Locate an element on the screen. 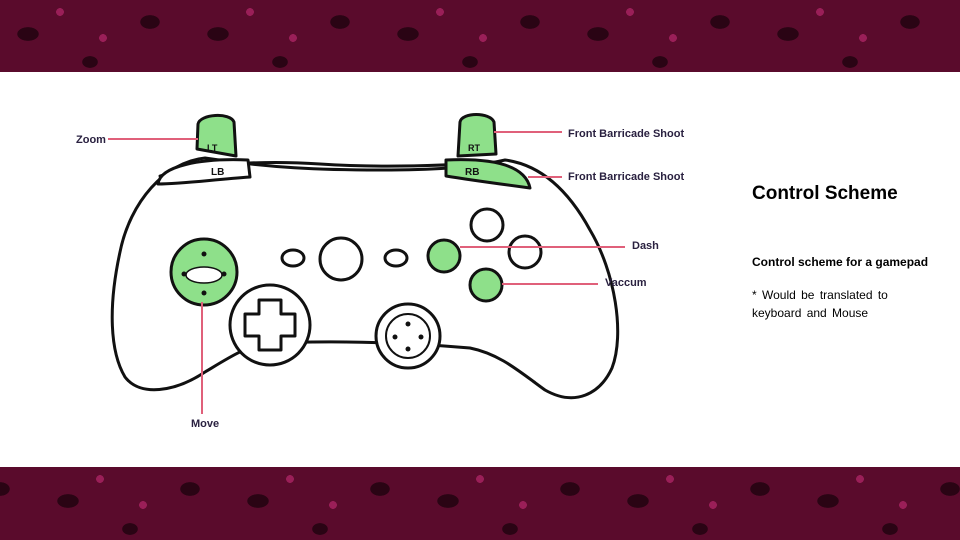 The image size is (960, 540). lb-bumper is located at coordinates (204, 172).